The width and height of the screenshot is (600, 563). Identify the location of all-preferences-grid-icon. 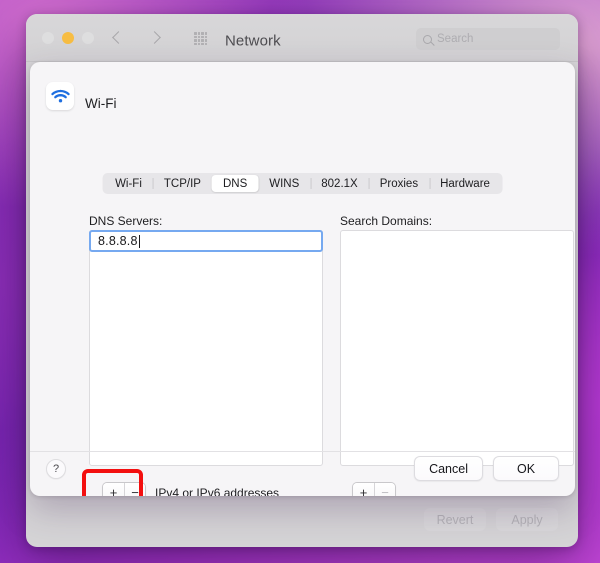
(200, 38).